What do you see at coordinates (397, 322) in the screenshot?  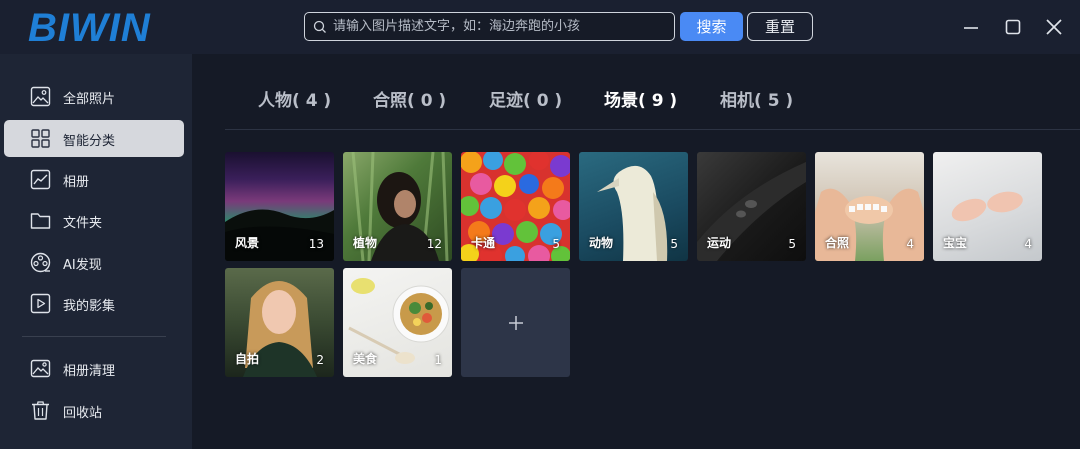 I see `category-tile-food: 美食 1` at bounding box center [397, 322].